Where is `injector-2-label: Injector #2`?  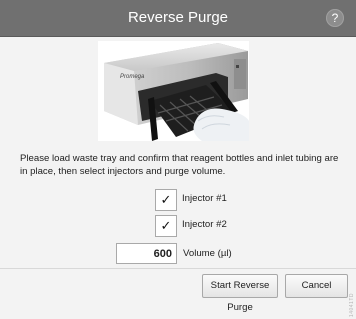 injector-2-label: Injector #2 is located at coordinates (204, 224).